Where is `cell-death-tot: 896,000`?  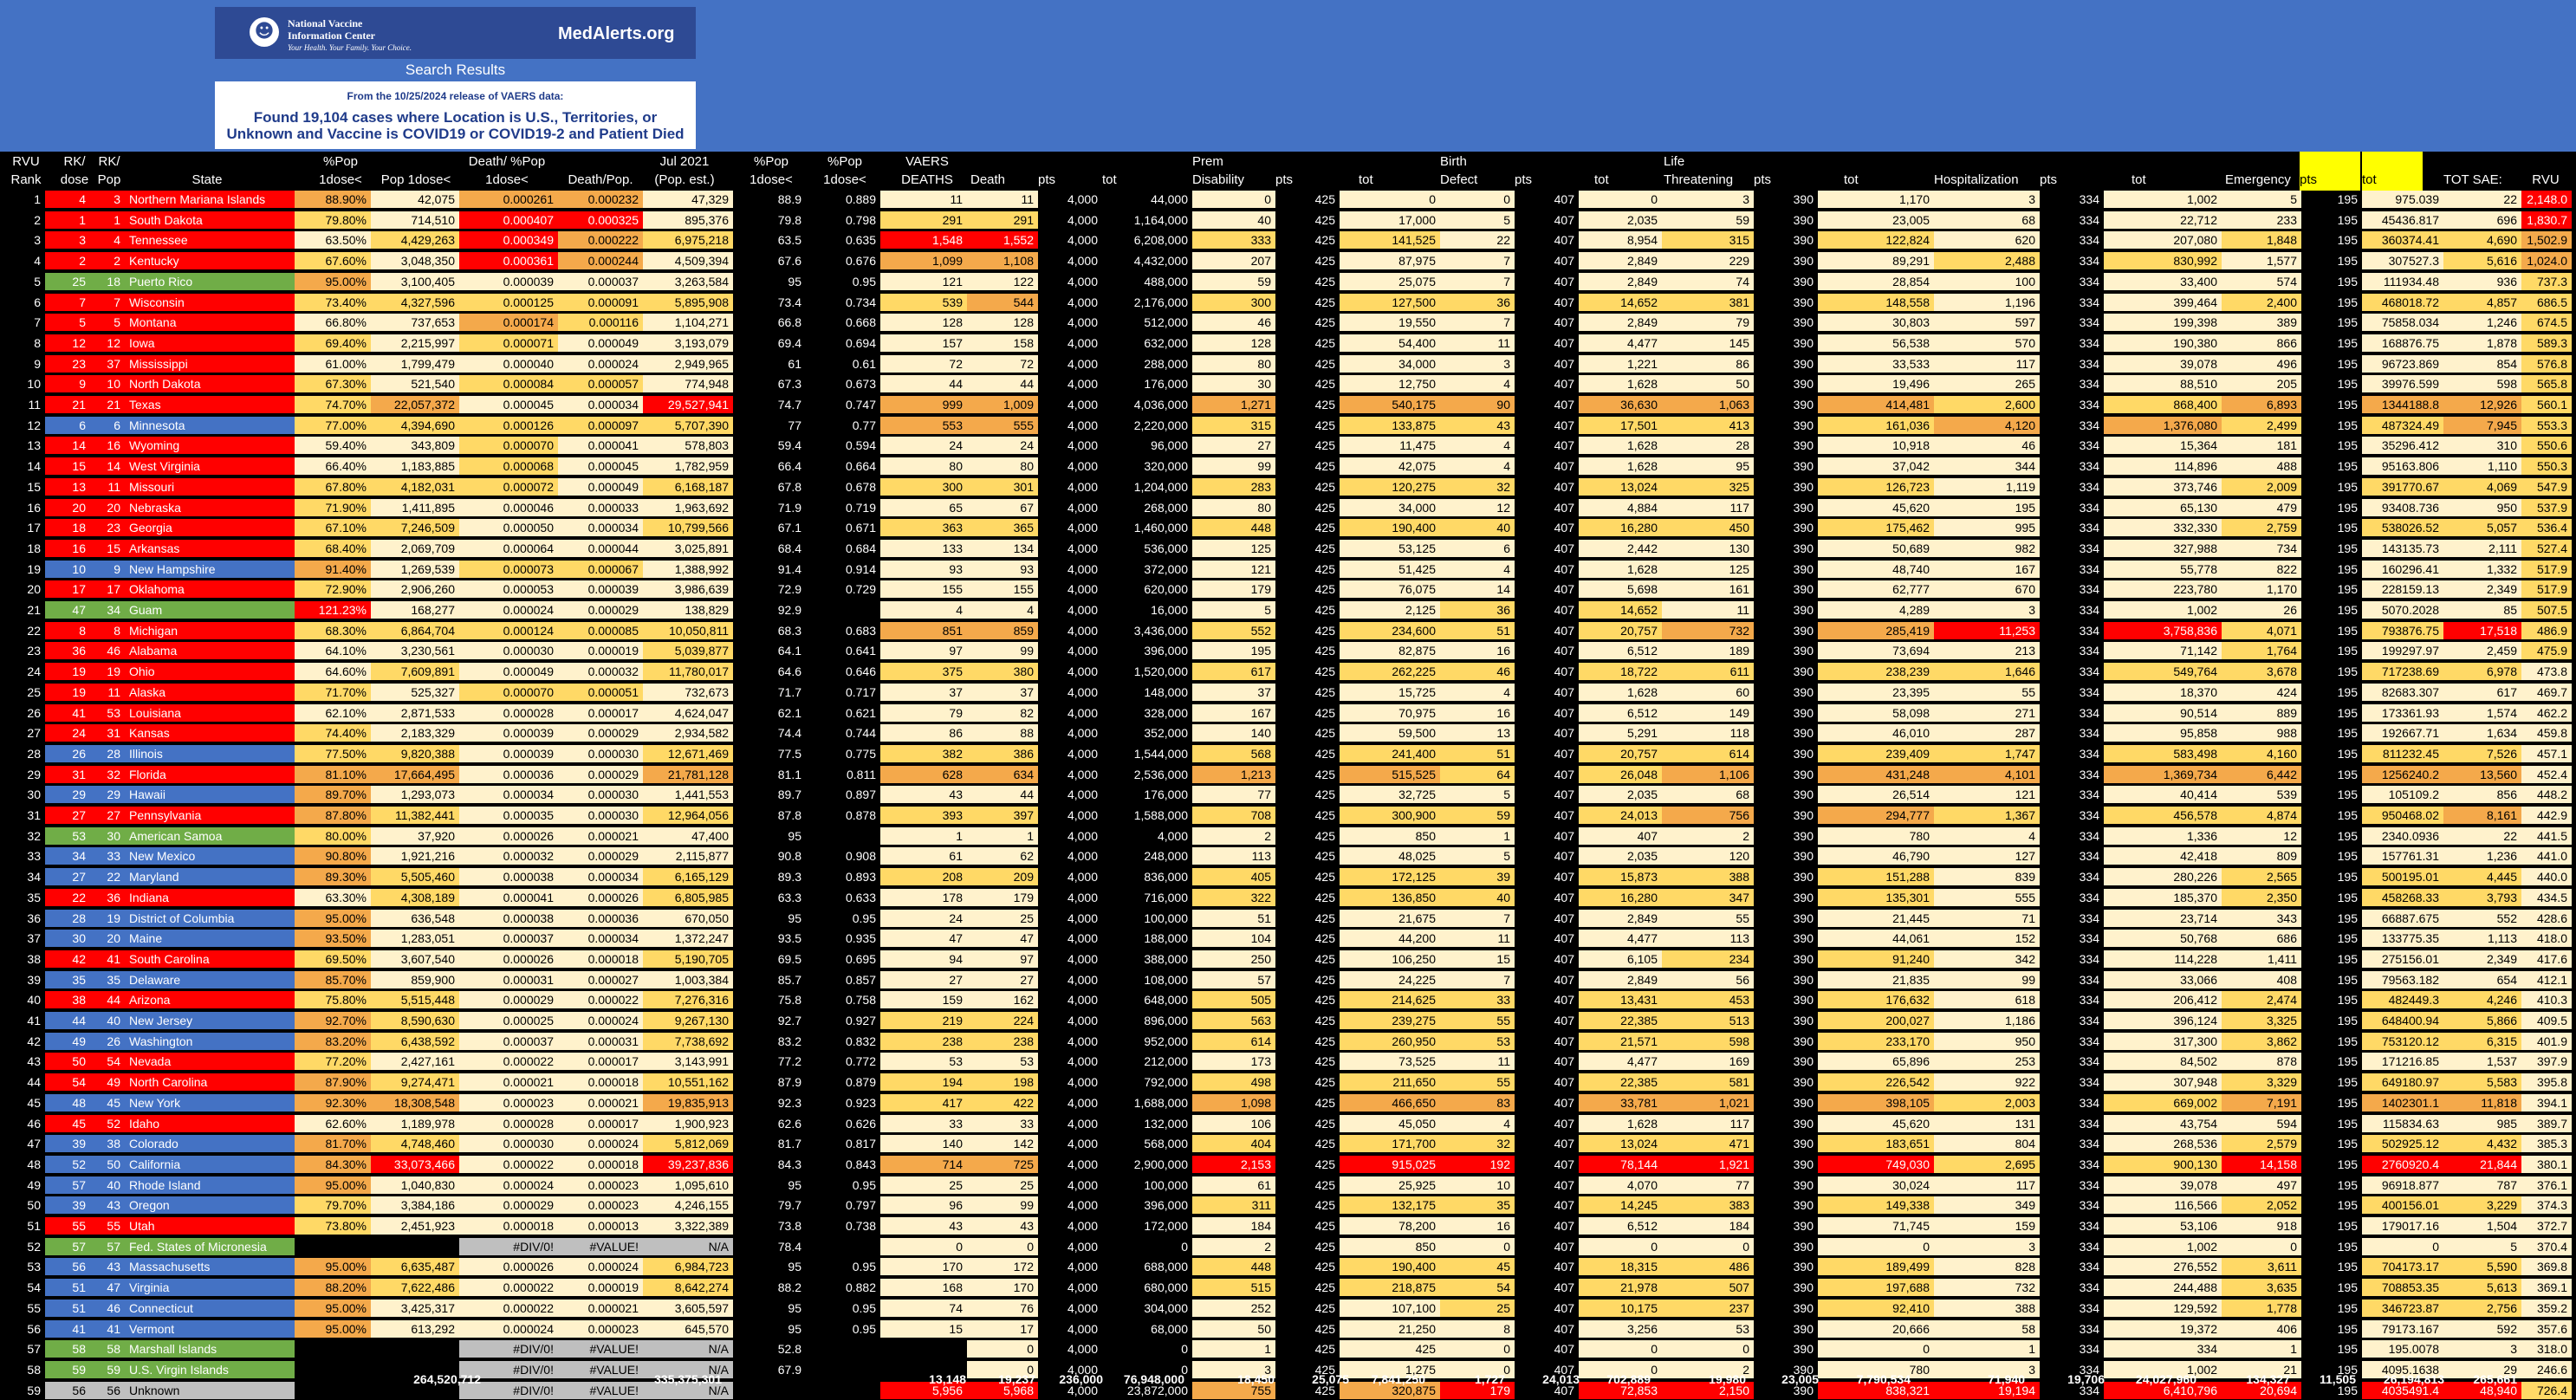
cell-death-tot: 896,000 is located at coordinates (1147, 1021).